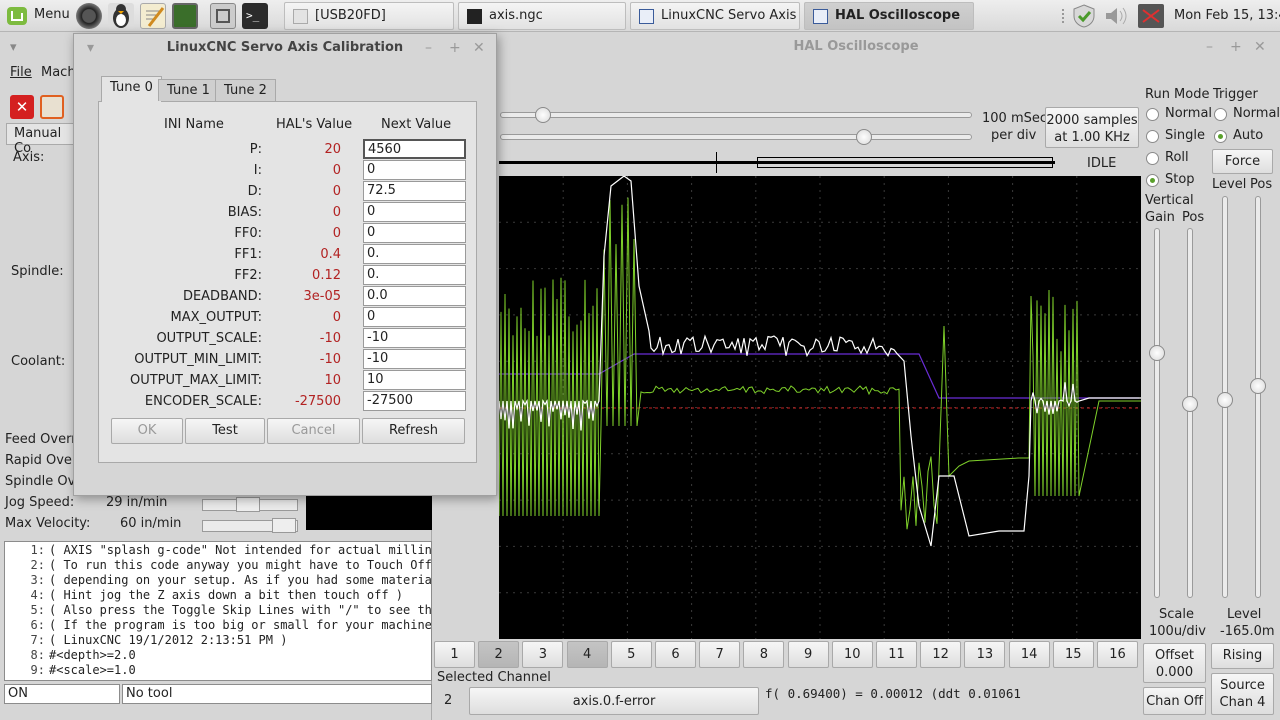  What do you see at coordinates (985, 654) in the screenshot?
I see `channel-button: 13` at bounding box center [985, 654].